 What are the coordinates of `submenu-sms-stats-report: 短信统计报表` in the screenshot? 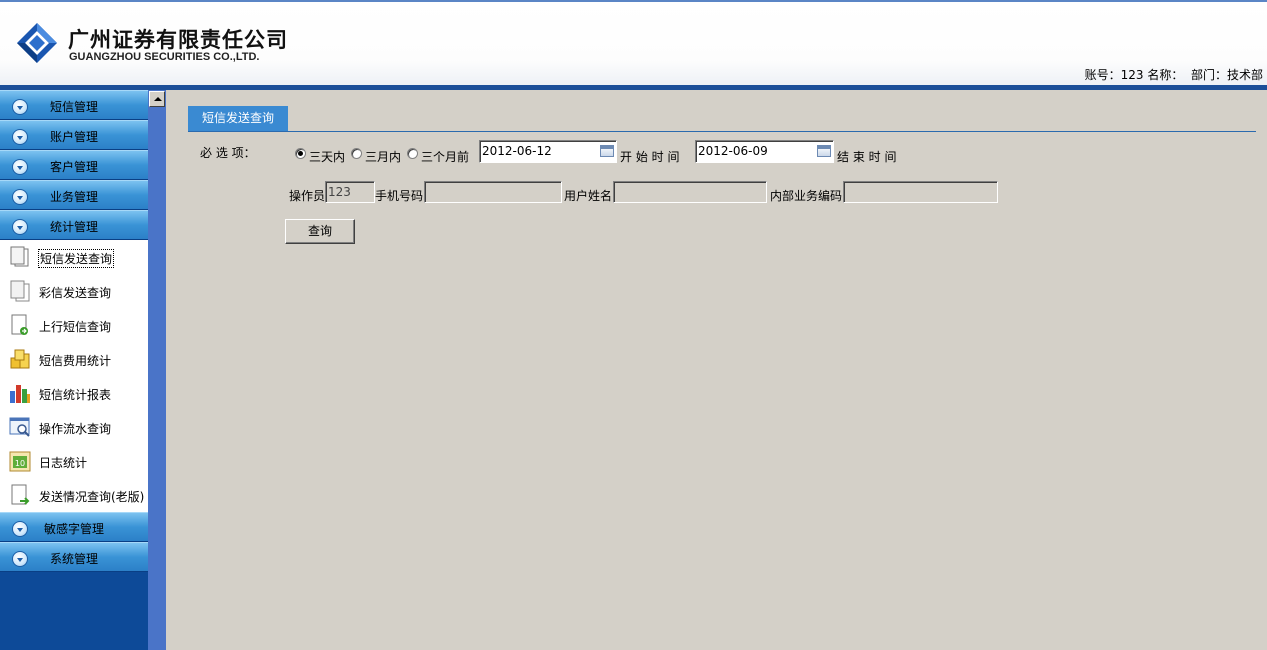 It's located at (74, 393).